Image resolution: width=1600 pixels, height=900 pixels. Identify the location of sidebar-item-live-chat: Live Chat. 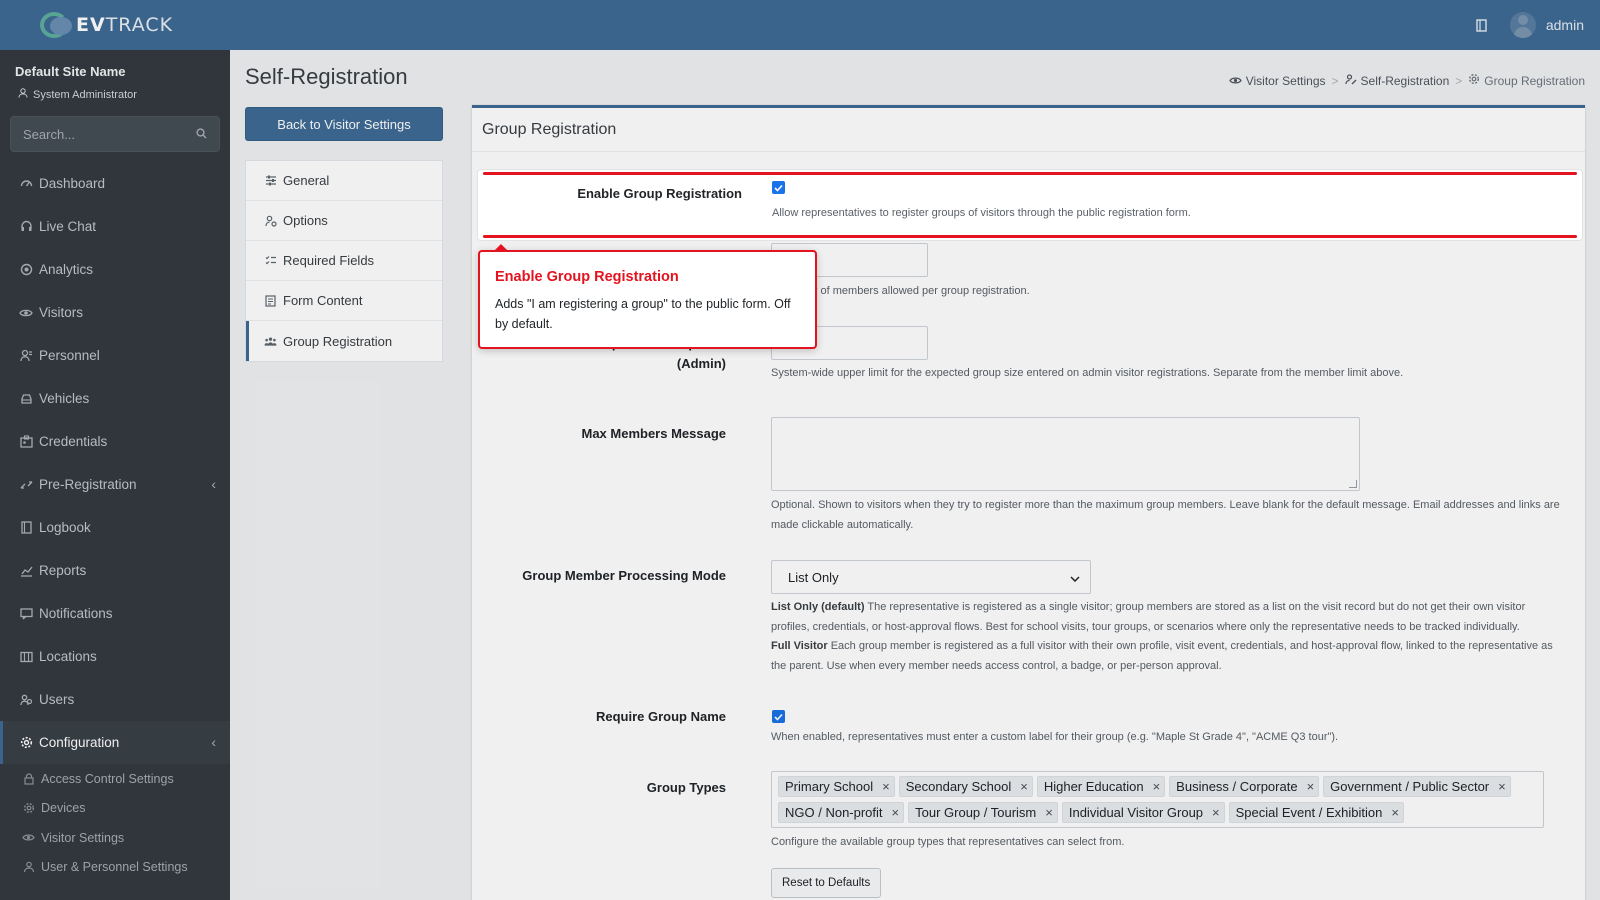
(115, 226).